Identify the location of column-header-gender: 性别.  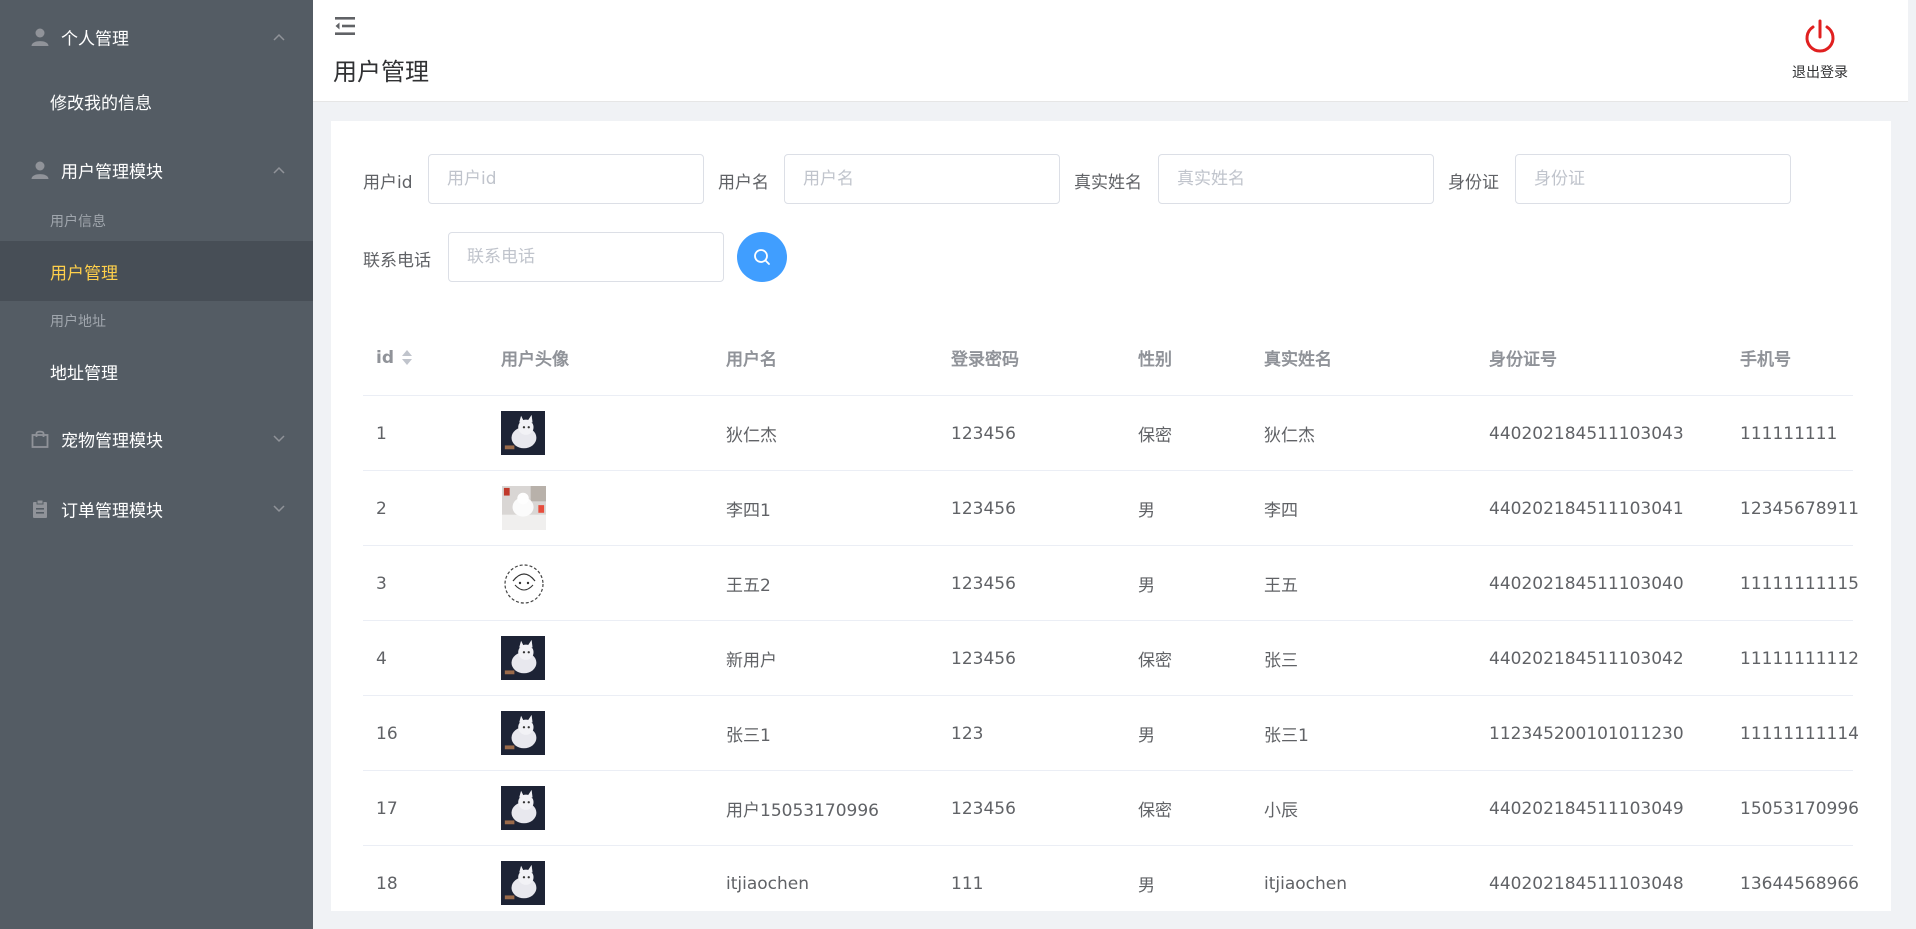
(1155, 360).